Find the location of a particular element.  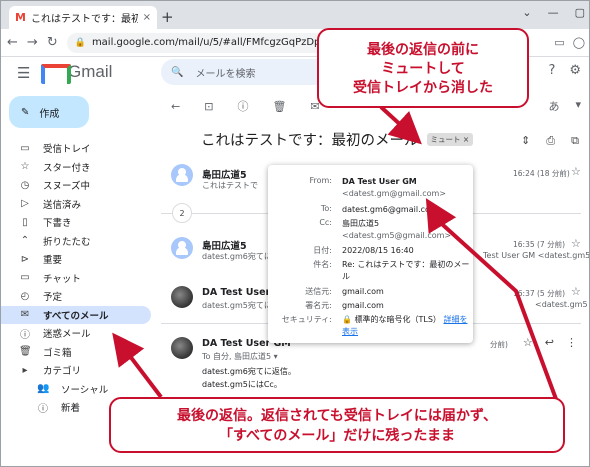

mute-label-chip: ミュート × is located at coordinates (450, 139).